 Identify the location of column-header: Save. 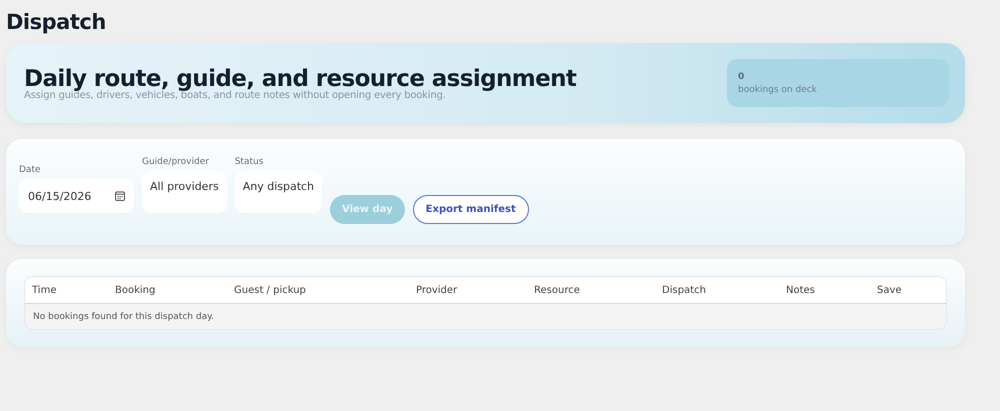
(890, 290).